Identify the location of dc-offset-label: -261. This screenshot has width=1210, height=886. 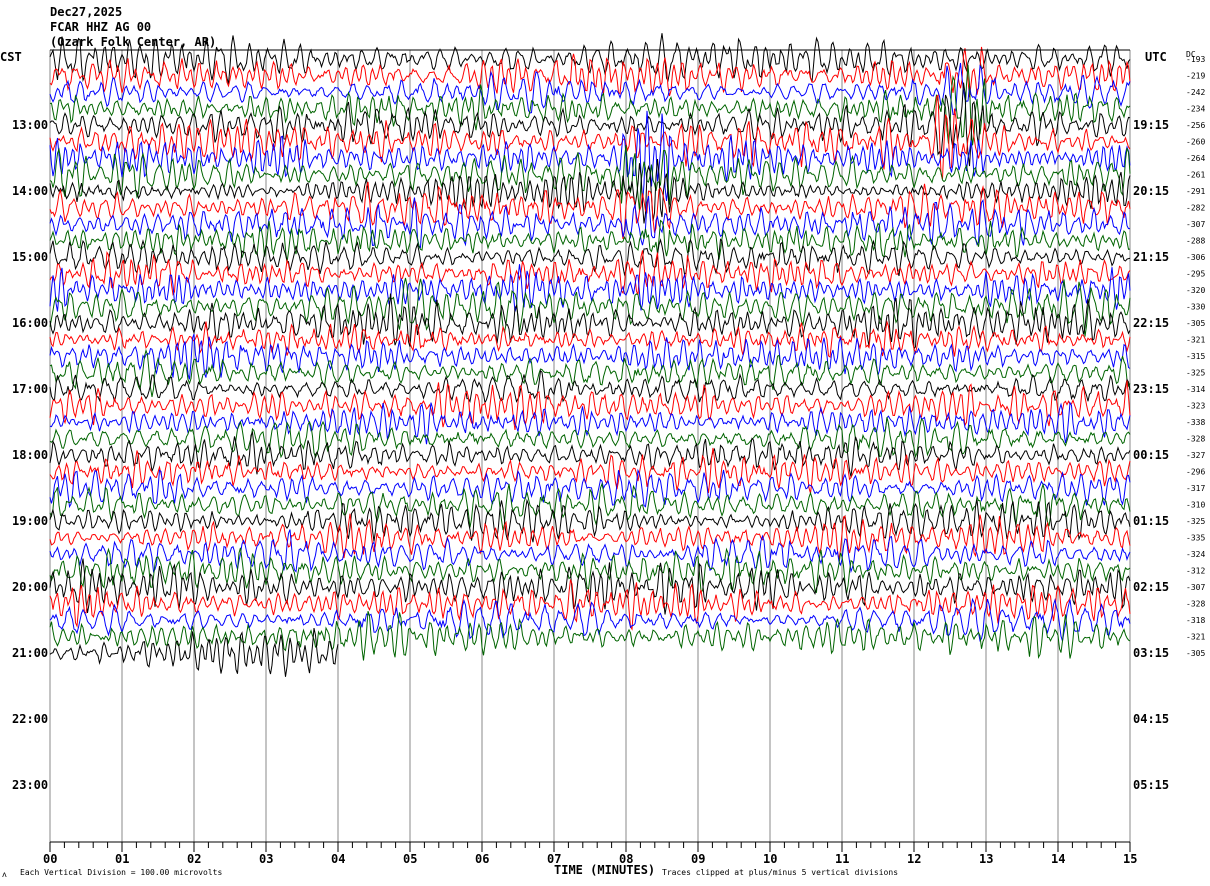
(1195, 175).